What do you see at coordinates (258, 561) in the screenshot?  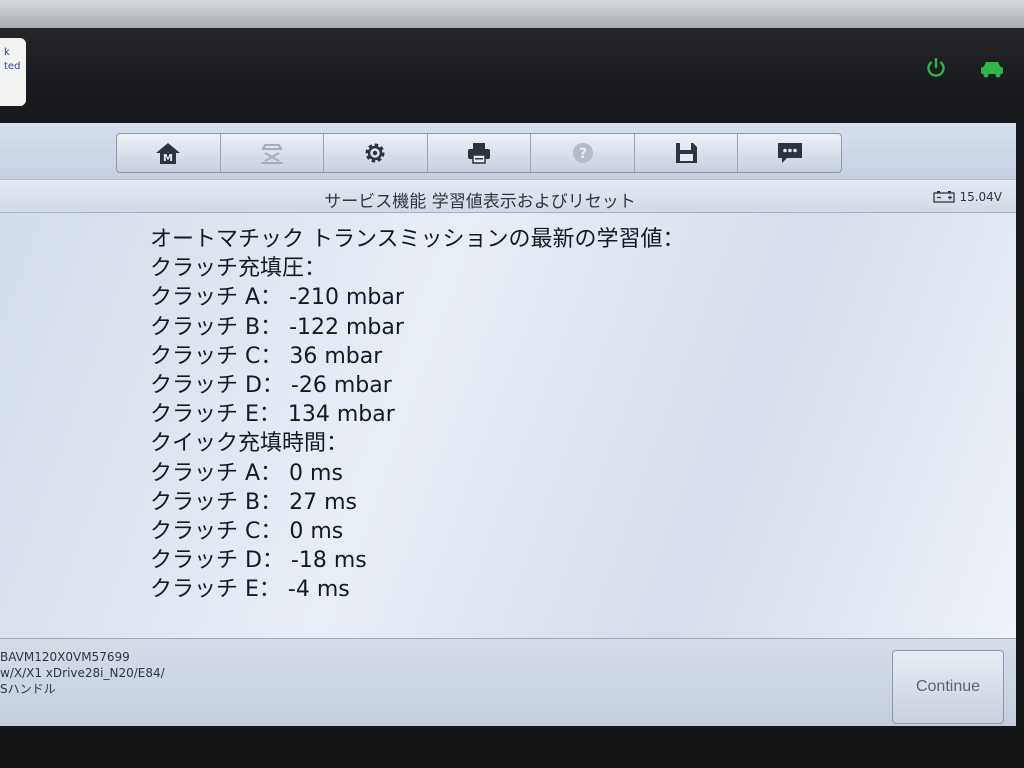 I see `value-line: クラッチ D： -18 ms` at bounding box center [258, 561].